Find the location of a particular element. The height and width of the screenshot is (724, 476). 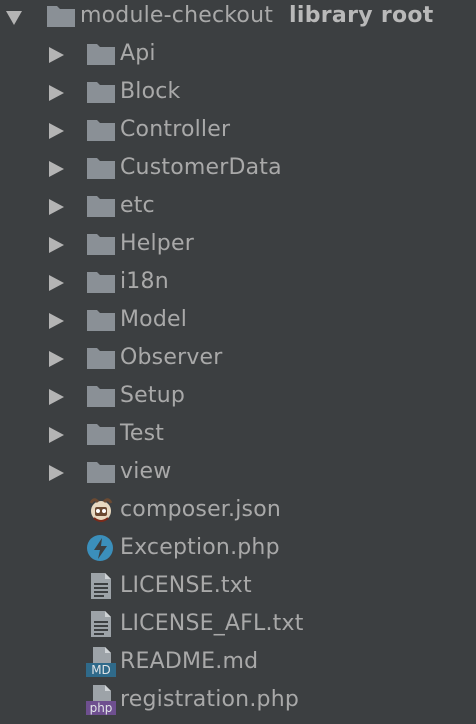

tree-item-label: CustomerData is located at coordinates (201, 167).